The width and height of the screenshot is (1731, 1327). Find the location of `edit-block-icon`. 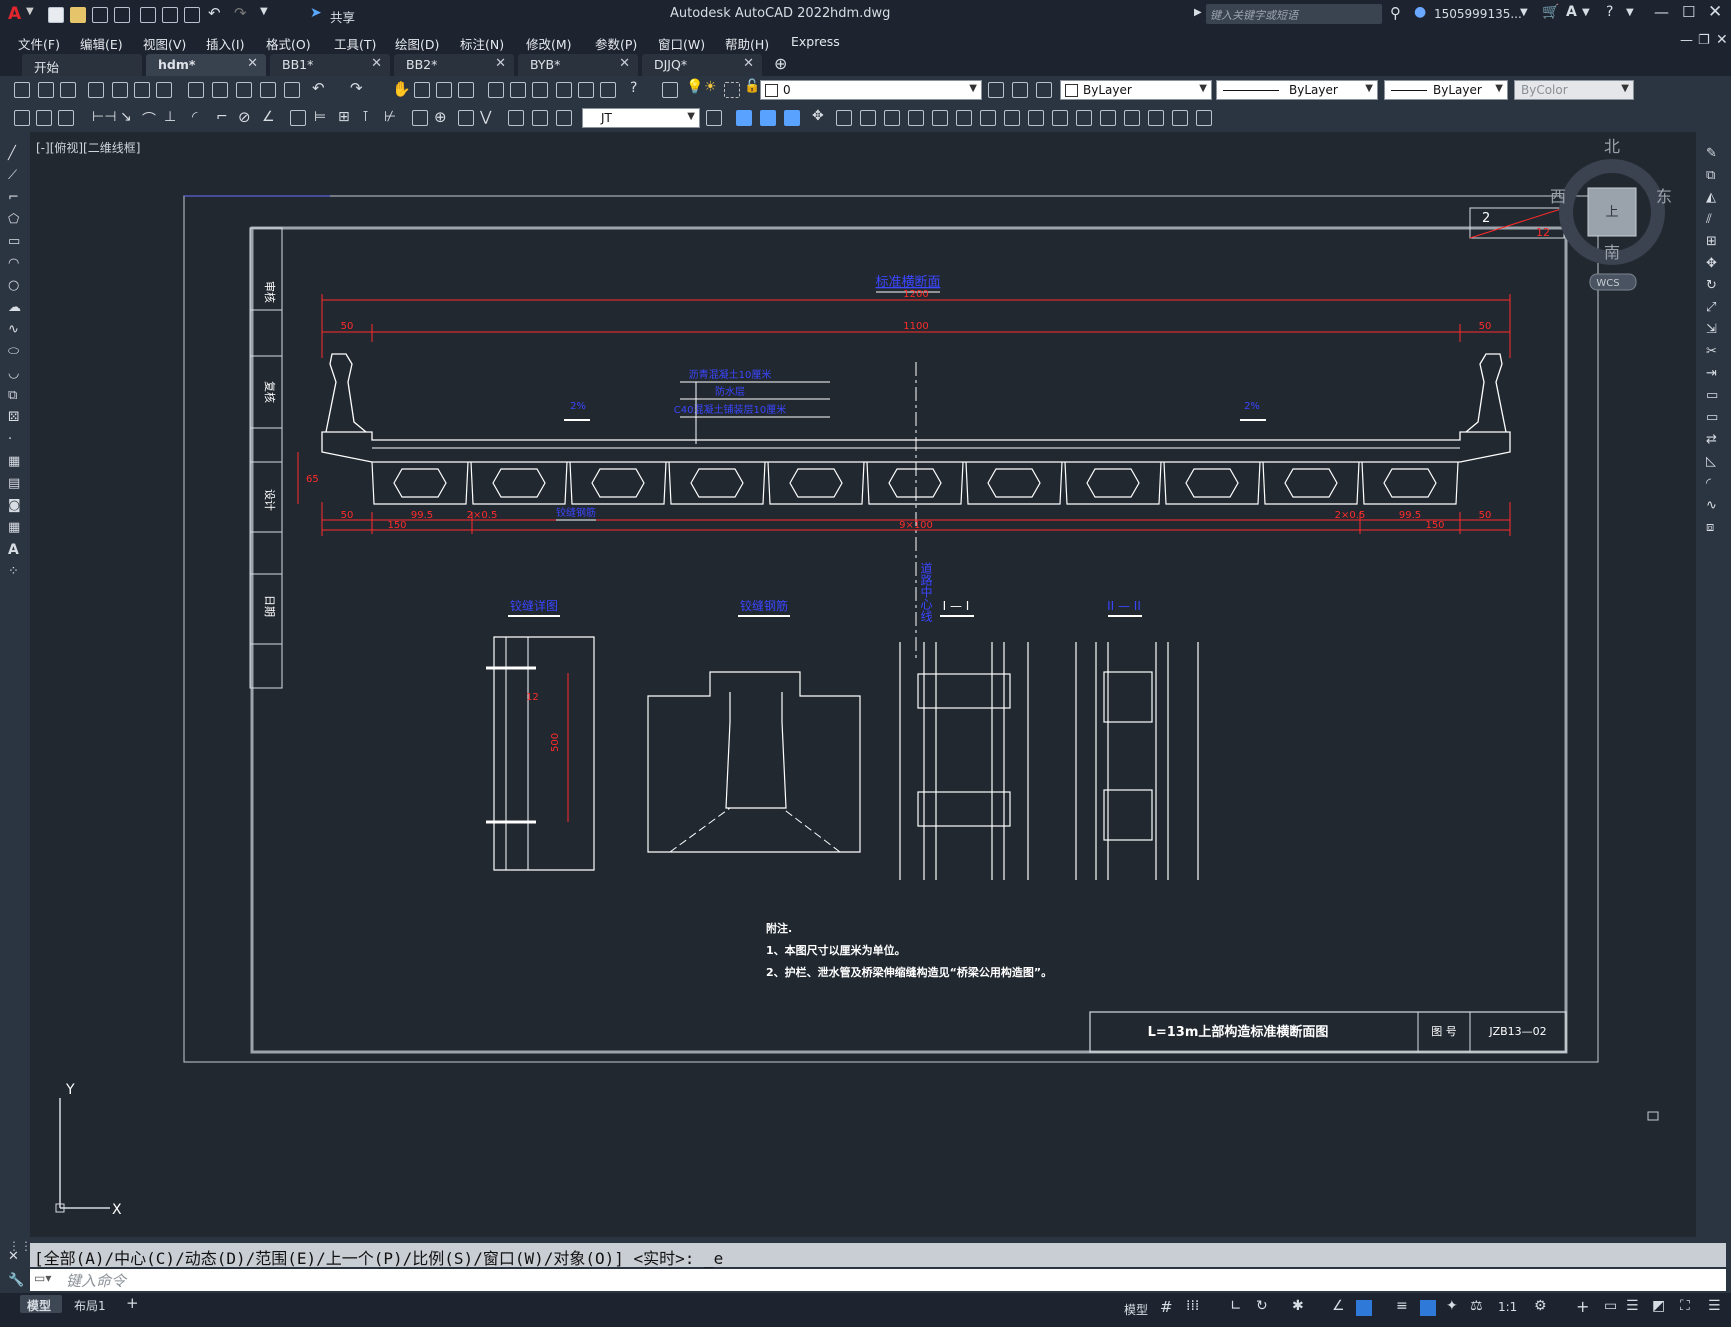

edit-block-icon is located at coordinates (1180, 118).